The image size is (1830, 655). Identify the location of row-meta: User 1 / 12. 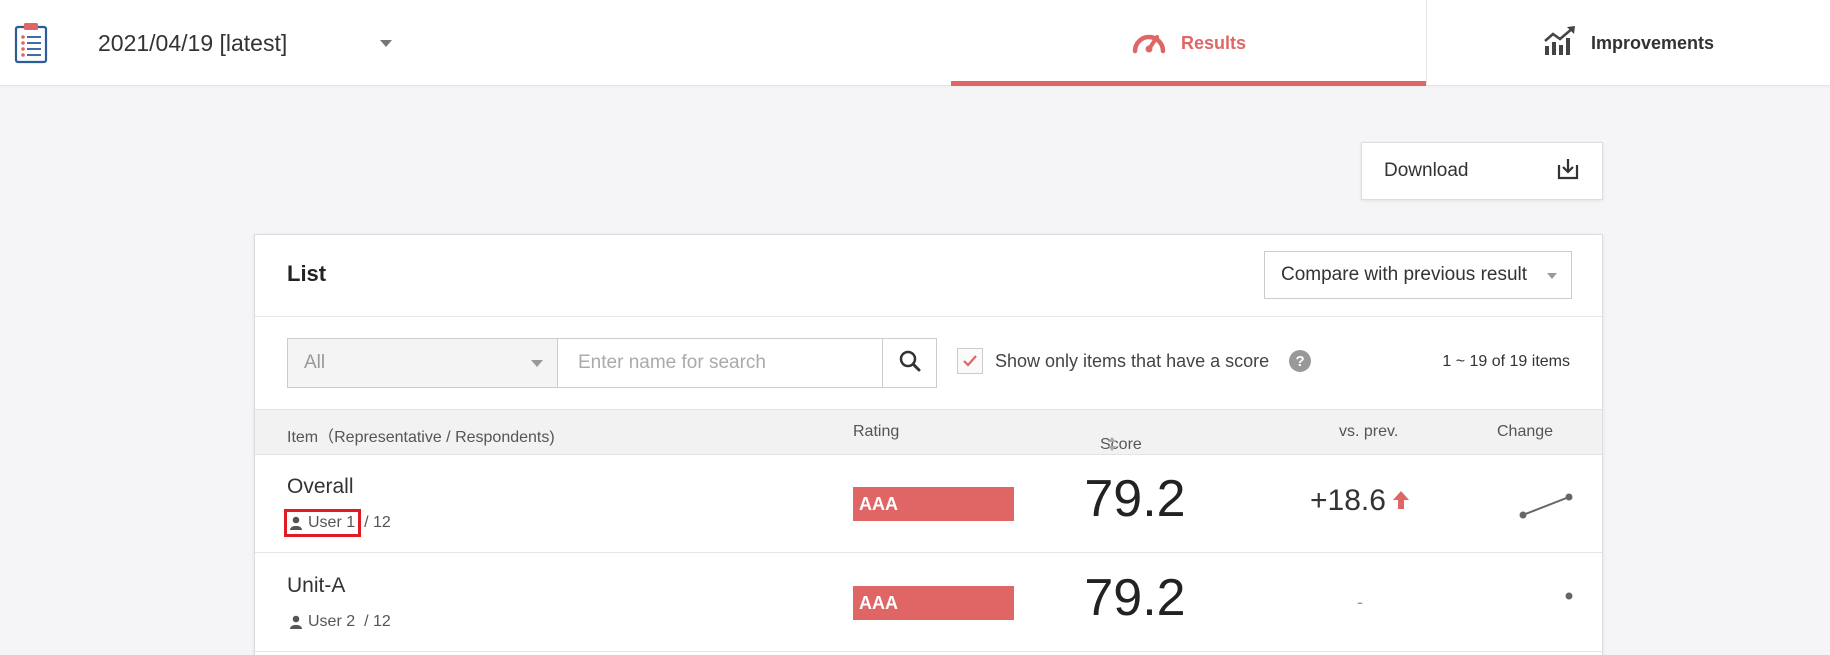
(337, 523).